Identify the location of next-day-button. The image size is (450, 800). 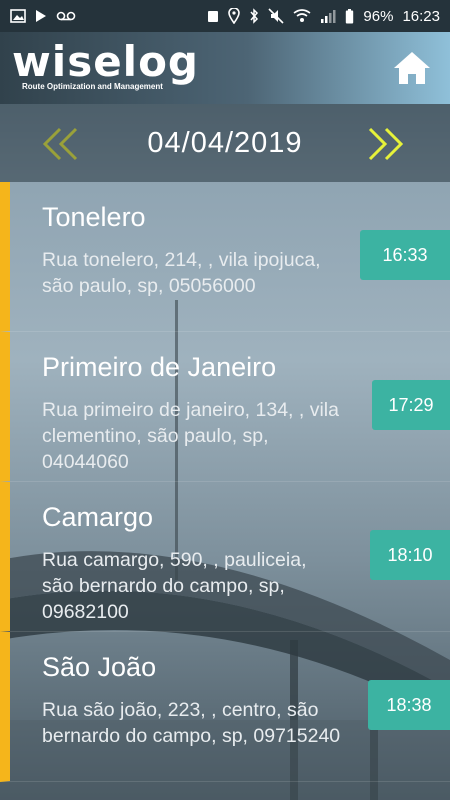
(384, 144).